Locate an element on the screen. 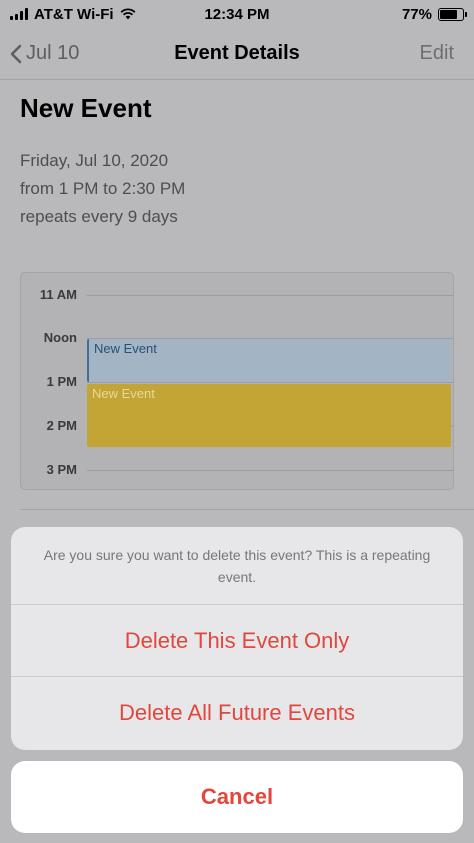  hour-label: Noon is located at coordinates (60, 337).